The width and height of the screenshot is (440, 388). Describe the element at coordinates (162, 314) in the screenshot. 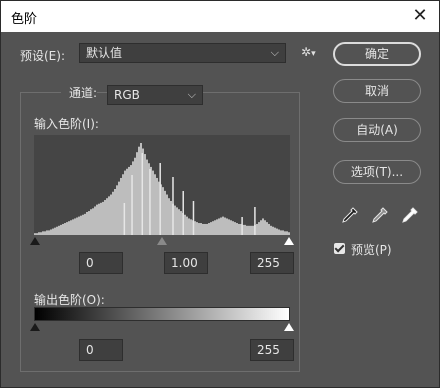

I see `output-gradient-bar` at that location.